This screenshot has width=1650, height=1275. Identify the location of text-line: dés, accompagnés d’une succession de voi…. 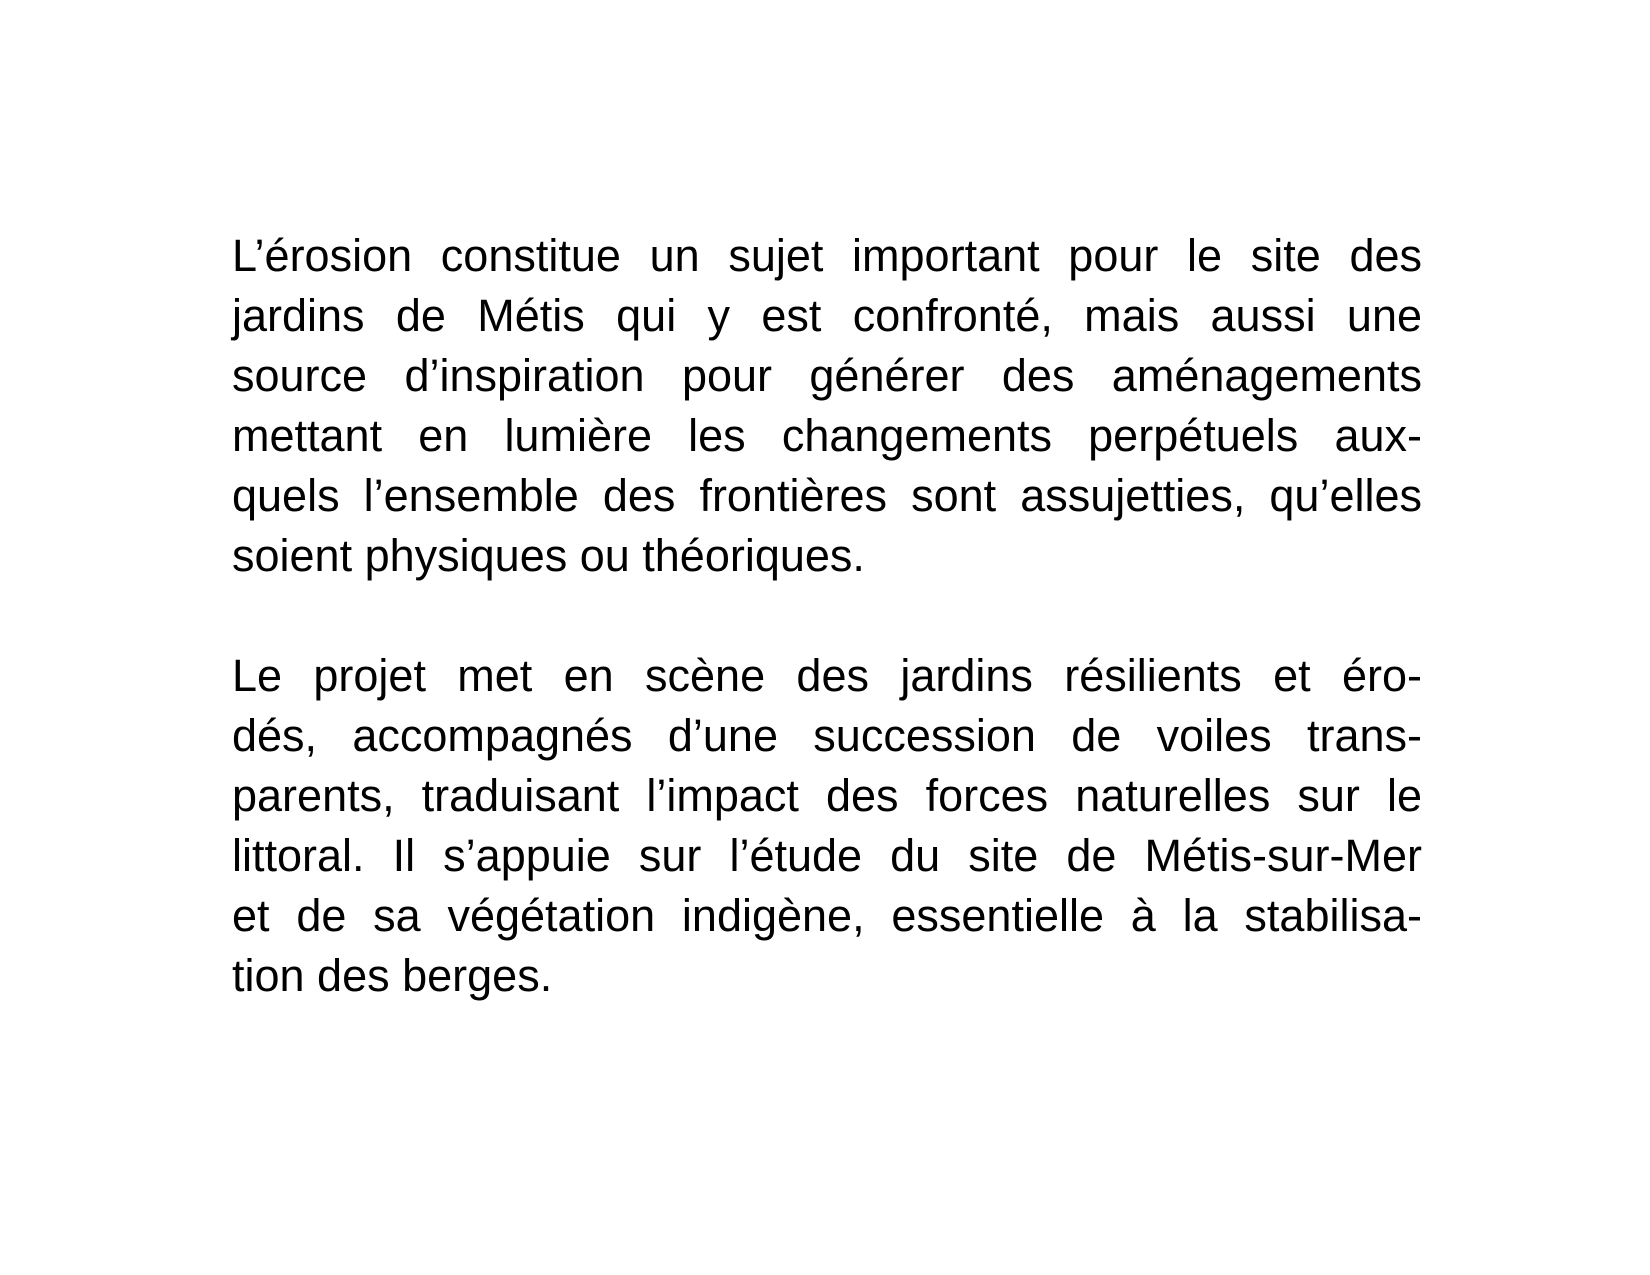
(827, 735).